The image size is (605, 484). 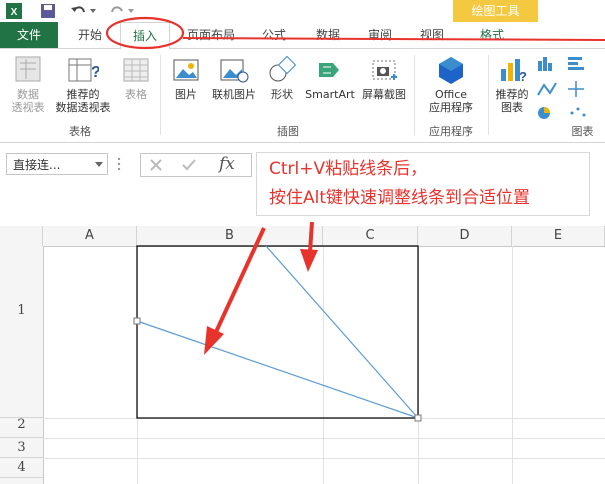 I want to click on highlight-ellipse, so click(x=145, y=33).